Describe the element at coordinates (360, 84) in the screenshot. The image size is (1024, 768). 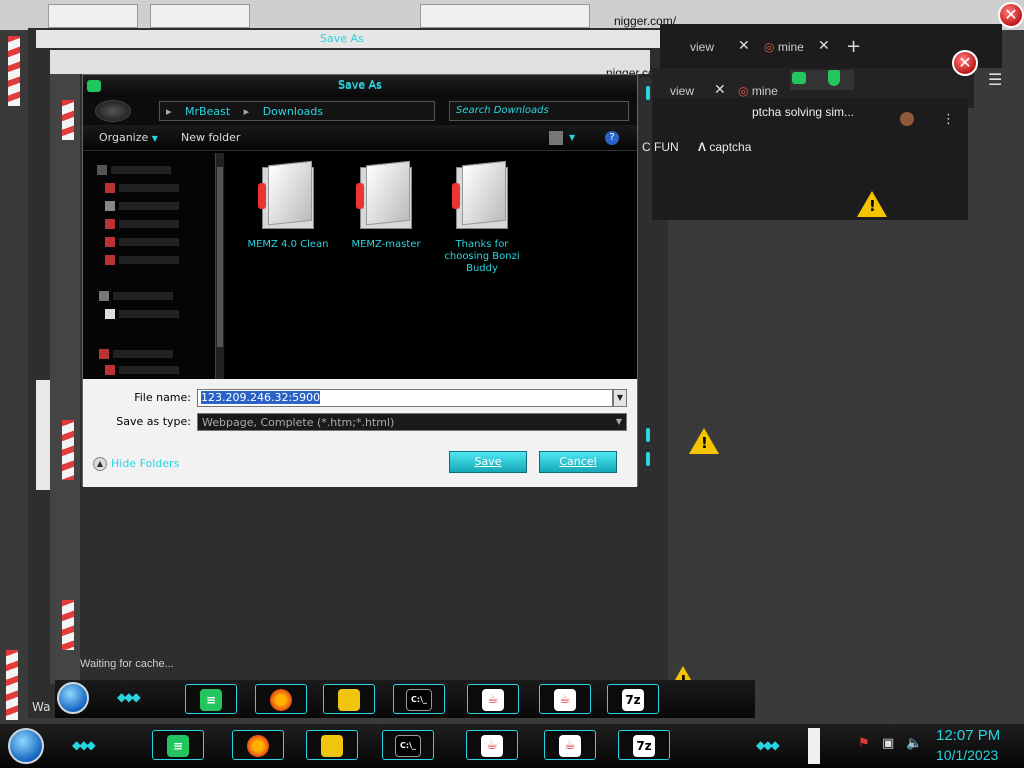
I see `ghost-dialog-title-2: Save As` at that location.